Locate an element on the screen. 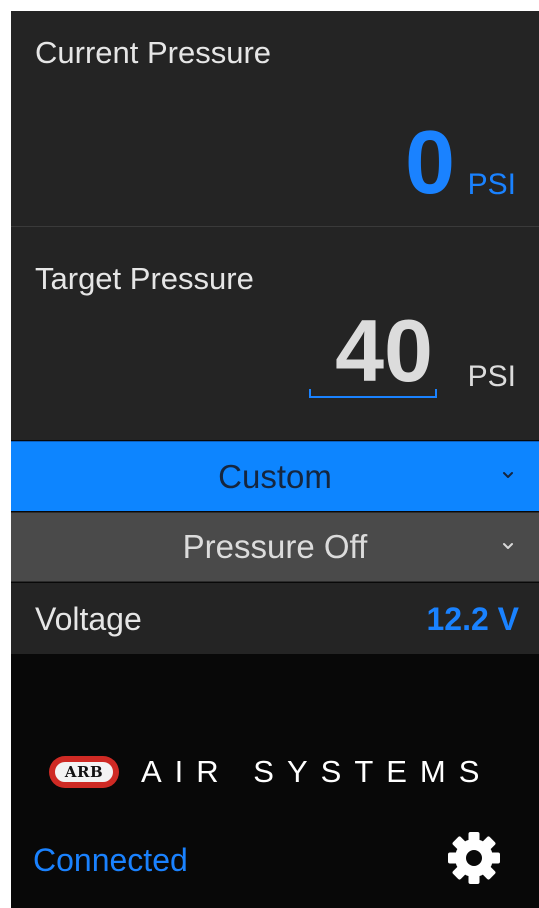 This screenshot has height=908, width=539. preset-dropdown-value: Custom is located at coordinates (275, 476).